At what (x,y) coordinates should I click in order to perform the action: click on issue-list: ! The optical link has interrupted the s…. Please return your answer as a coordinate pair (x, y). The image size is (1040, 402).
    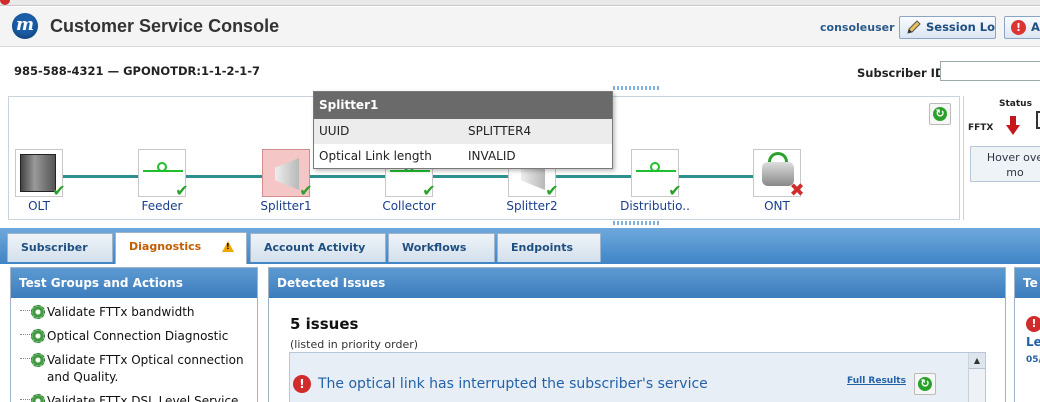
    Looking at the image, I should click on (637, 377).